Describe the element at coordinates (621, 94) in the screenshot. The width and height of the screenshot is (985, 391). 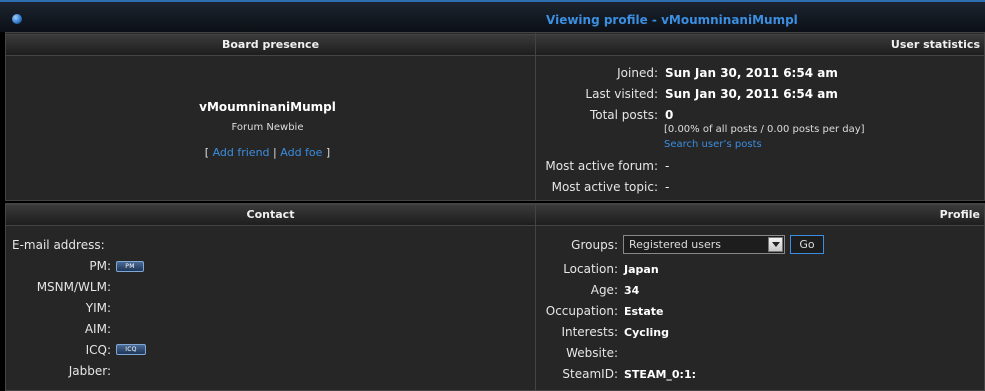
I see `last-visited-label: Last visited:` at that location.